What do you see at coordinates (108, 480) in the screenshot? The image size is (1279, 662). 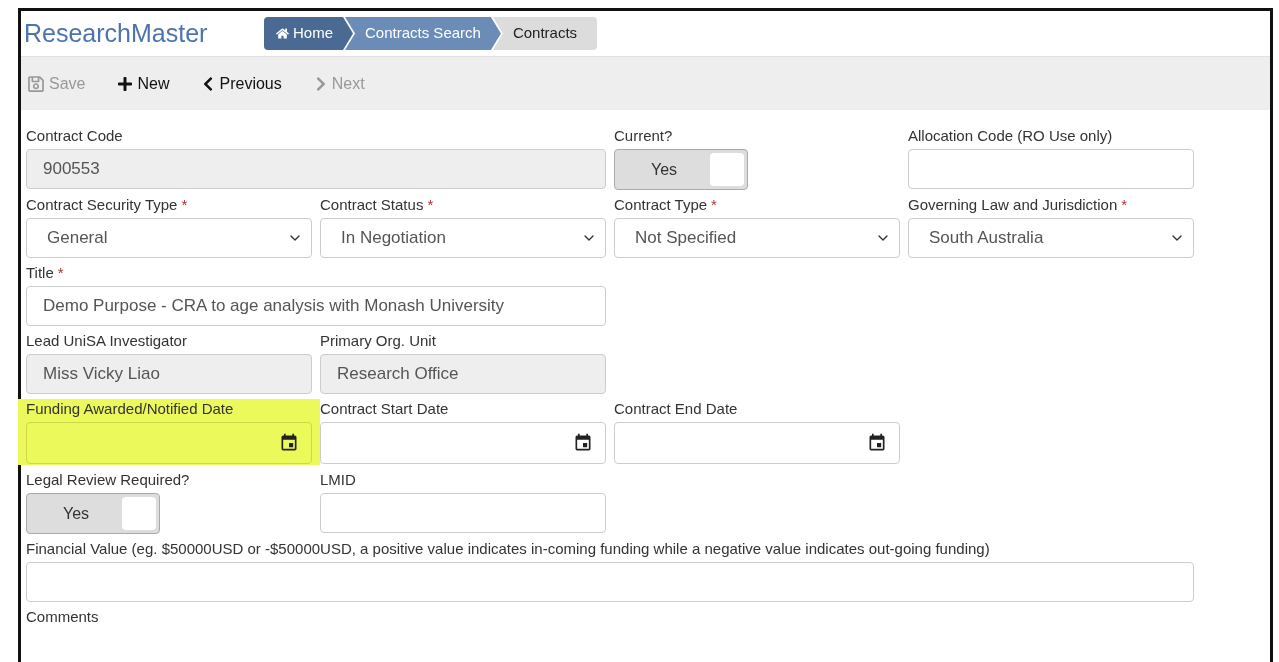 I see `field-label: Legal Review Required?` at bounding box center [108, 480].